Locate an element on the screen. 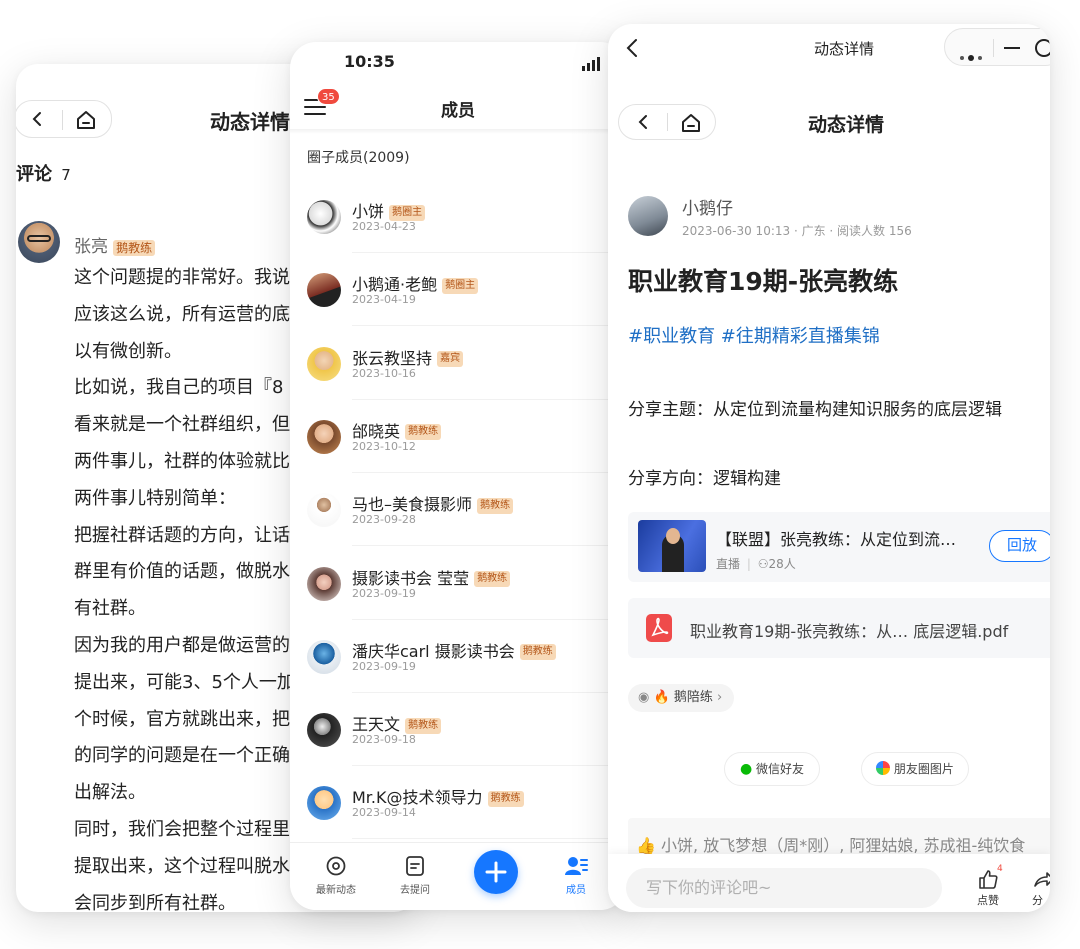 Image resolution: width=1080 pixels, height=949 pixels. record-icon: ◉ is located at coordinates (644, 697).